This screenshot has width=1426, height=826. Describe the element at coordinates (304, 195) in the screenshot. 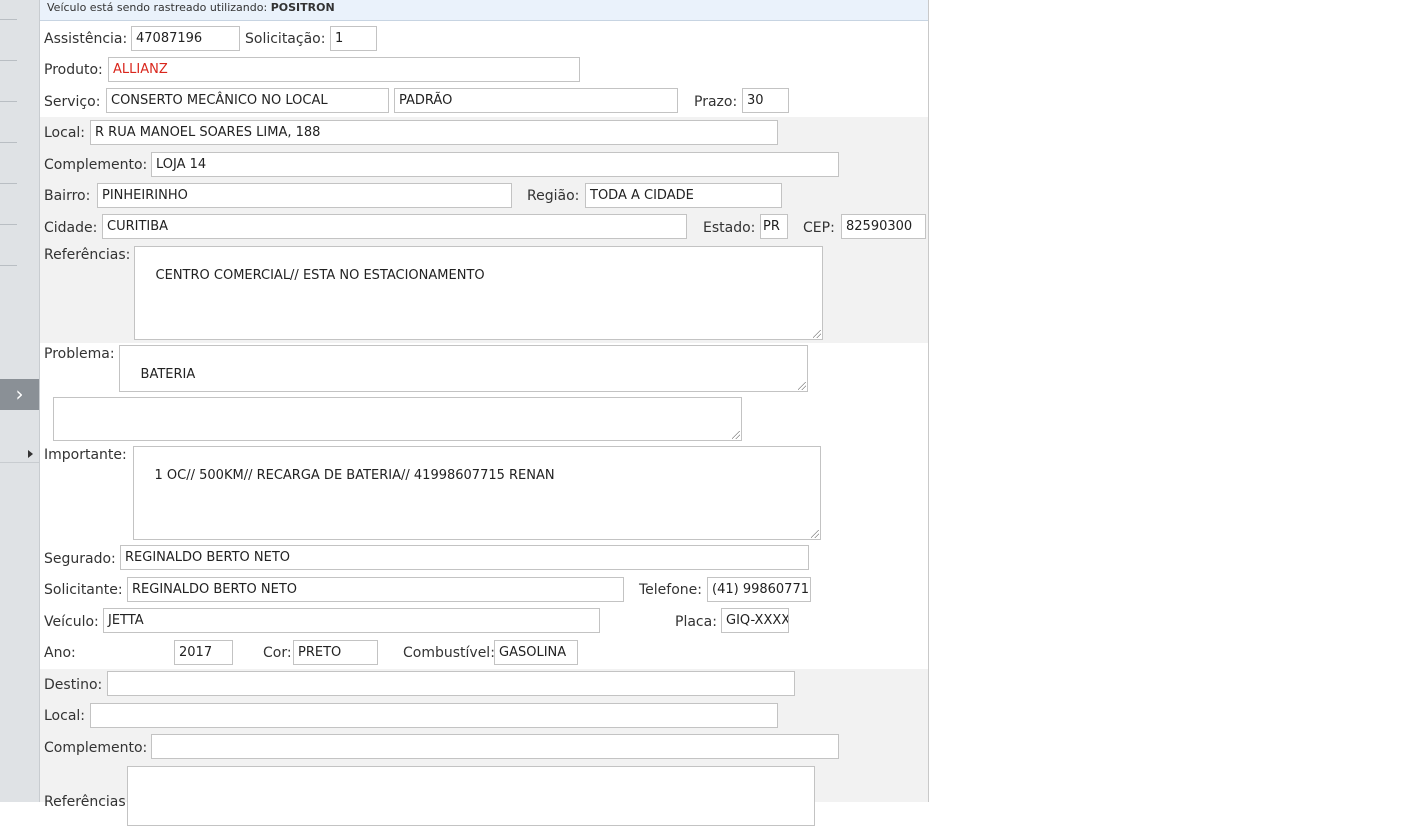

I see `bairro-field: PINHEIRINHO` at that location.